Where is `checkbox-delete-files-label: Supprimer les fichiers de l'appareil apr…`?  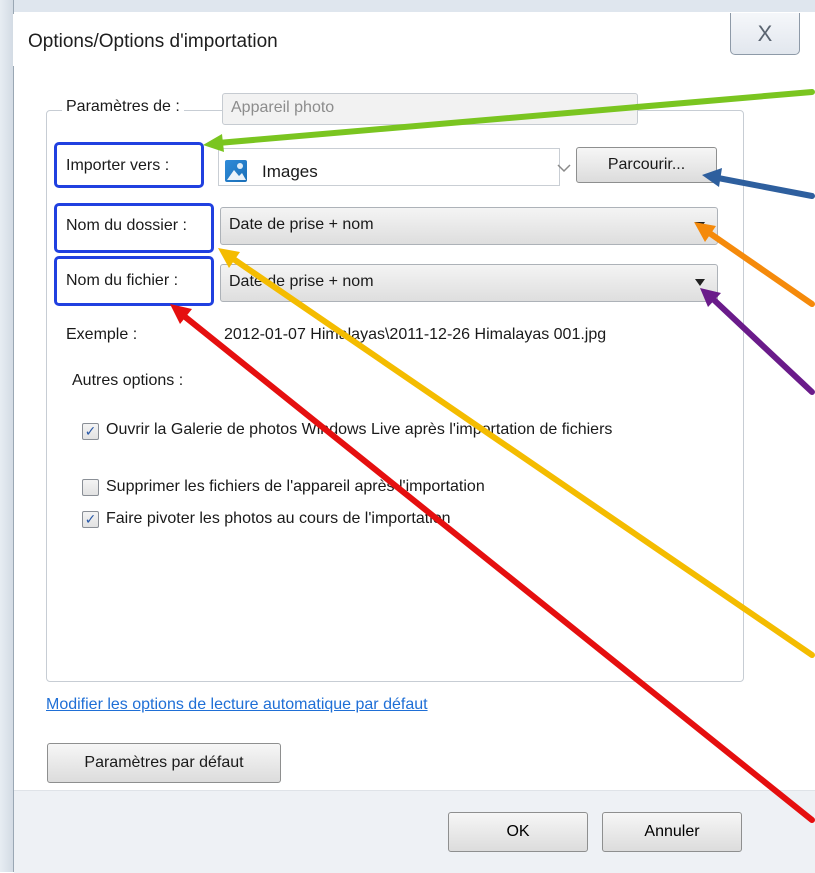
checkbox-delete-files-label: Supprimer les fichiers de l'appareil apr… is located at coordinates (295, 486).